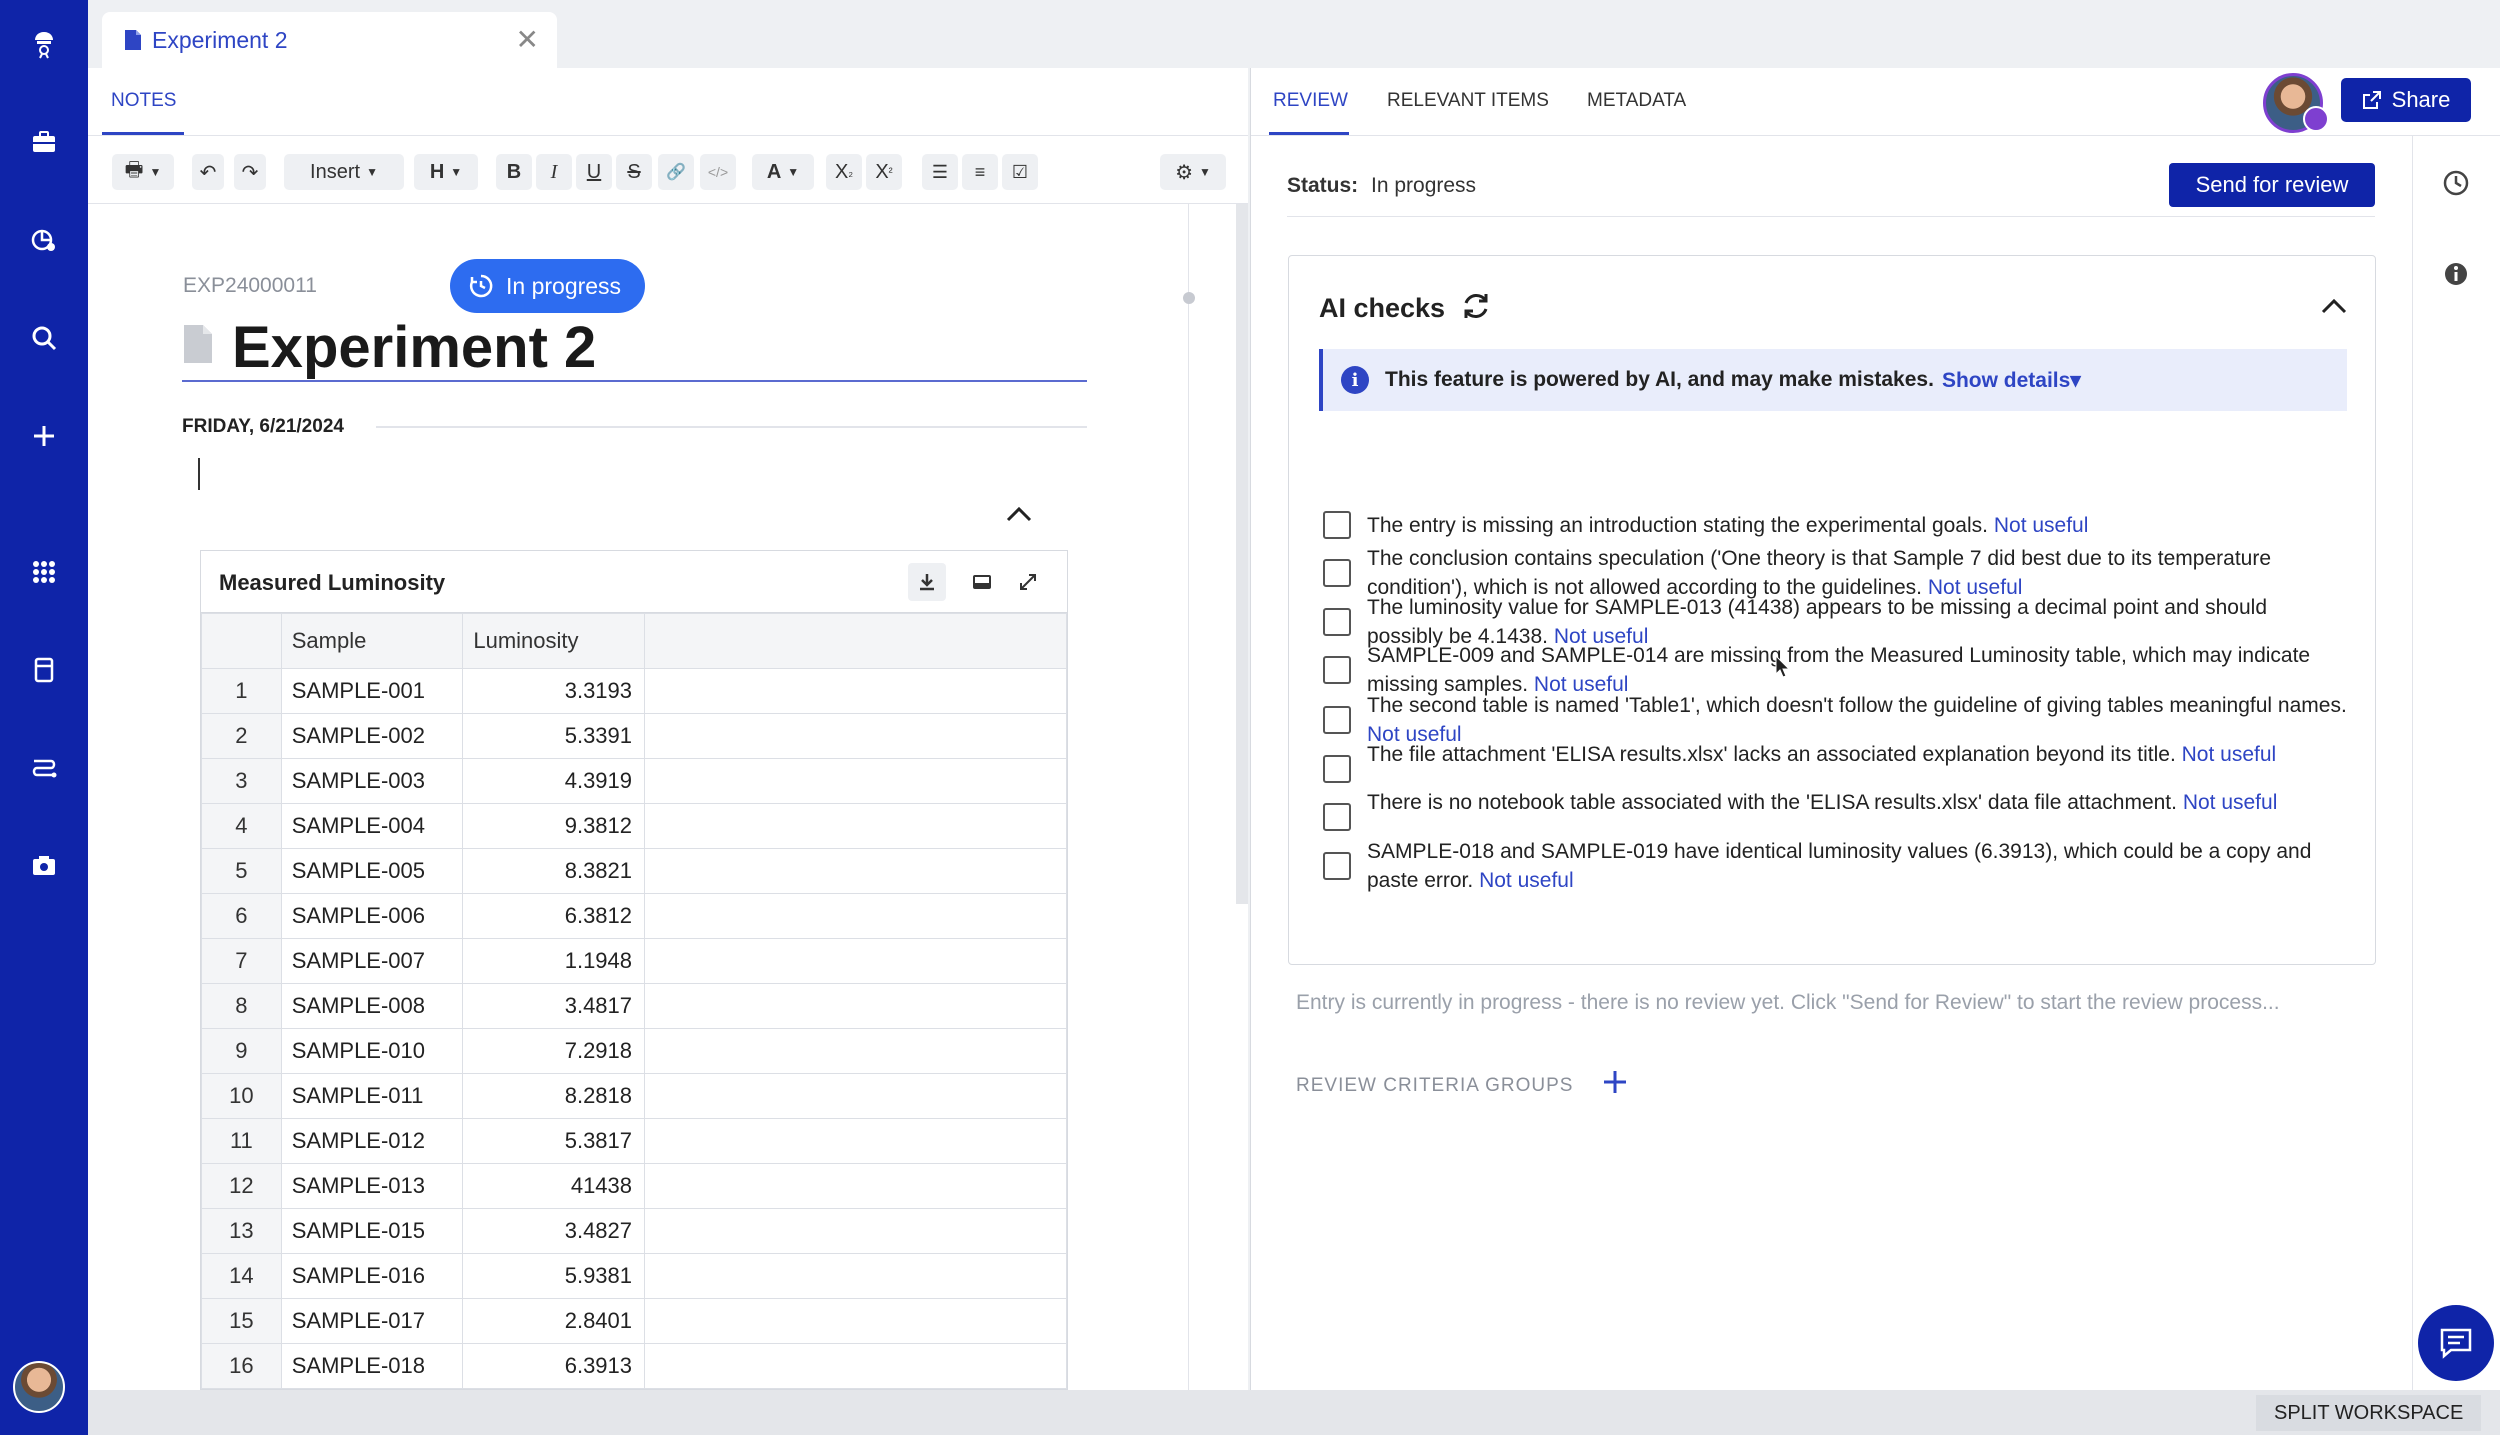  Describe the element at coordinates (372, 641) in the screenshot. I see `column-header-sample: Sample` at that location.